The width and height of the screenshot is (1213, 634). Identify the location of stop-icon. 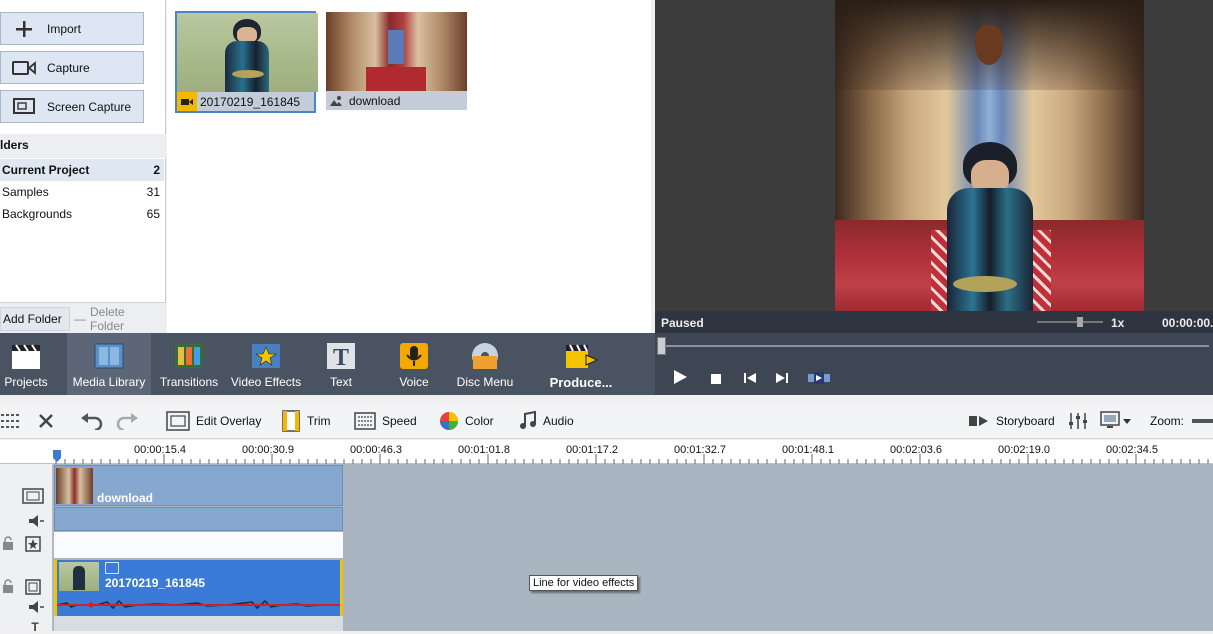
(716, 380).